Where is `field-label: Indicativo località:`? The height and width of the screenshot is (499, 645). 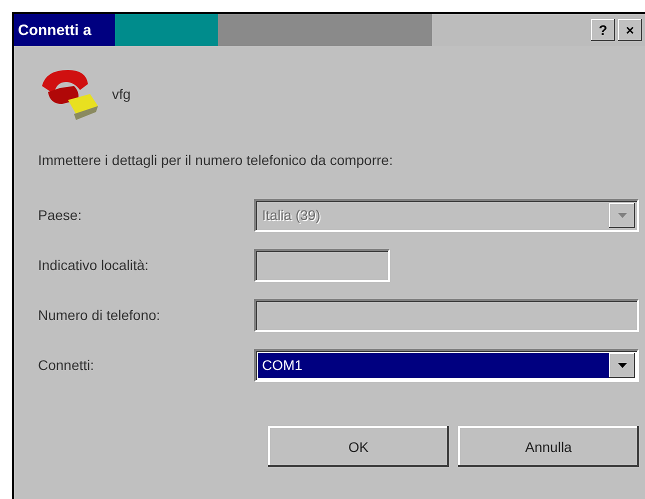
field-label: Indicativo località: is located at coordinates (94, 265).